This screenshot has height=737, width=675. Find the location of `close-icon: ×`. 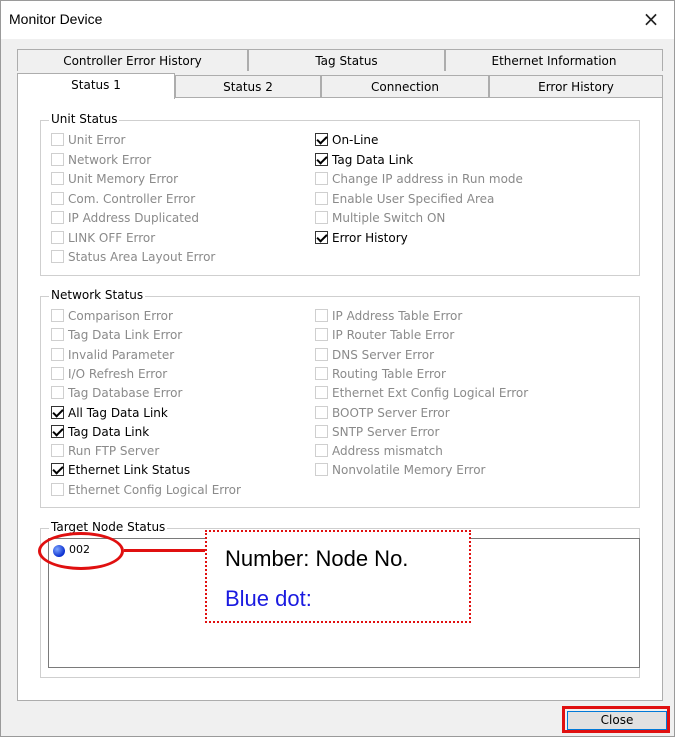

close-icon: × is located at coordinates (651, 19).